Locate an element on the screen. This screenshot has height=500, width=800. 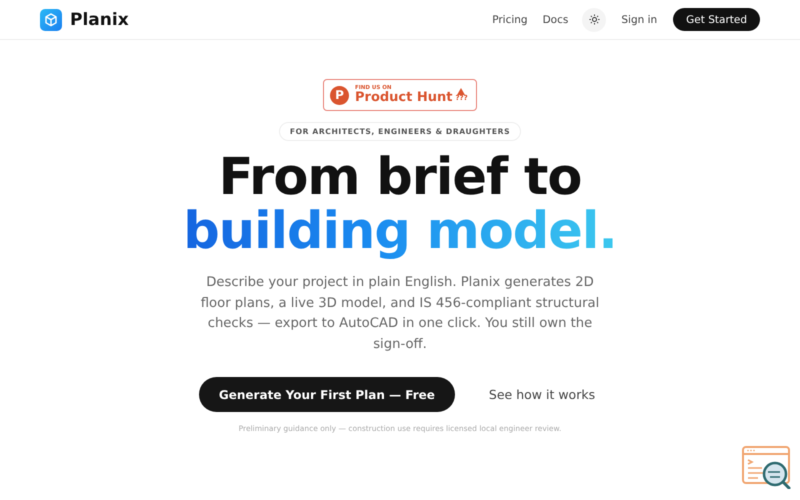
code-inspect-icon is located at coordinates (767, 467).